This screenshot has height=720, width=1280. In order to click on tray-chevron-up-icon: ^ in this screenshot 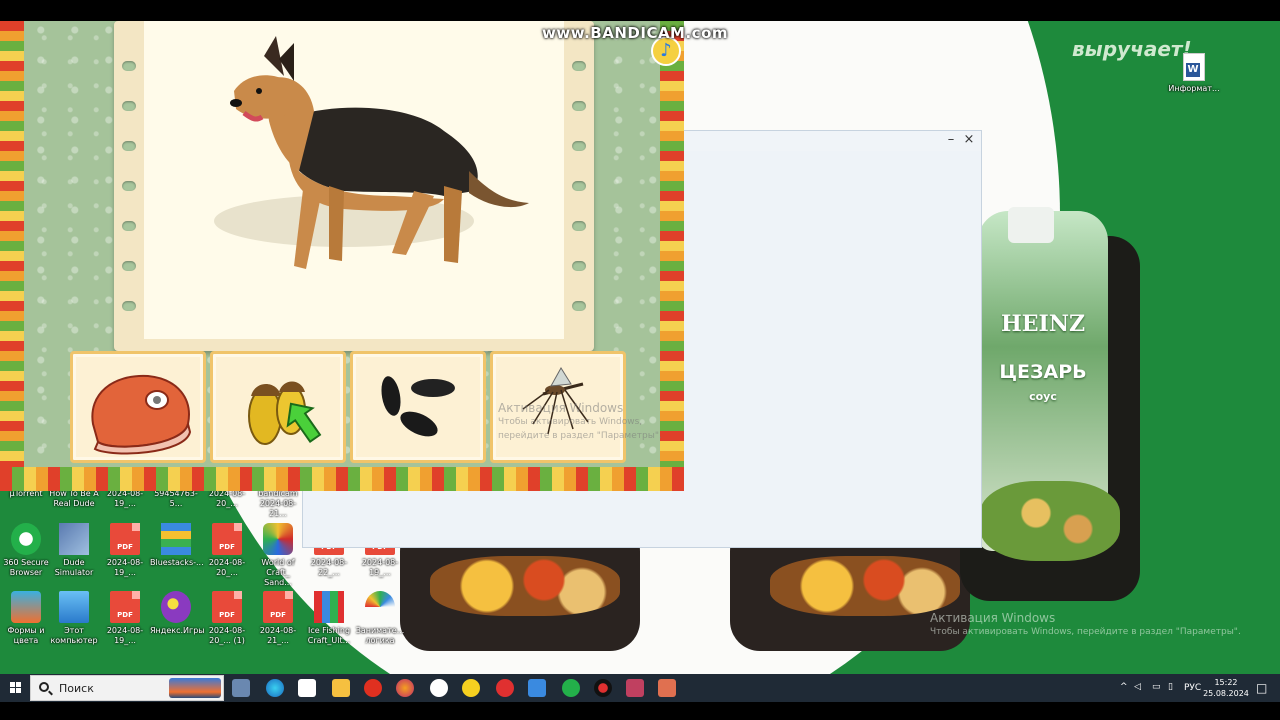, I will do `click(1124, 687)`.